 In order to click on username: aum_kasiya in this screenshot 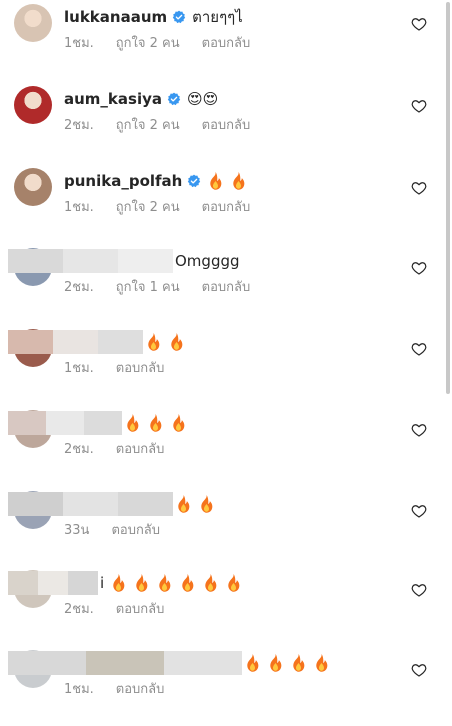, I will do `click(113, 99)`.